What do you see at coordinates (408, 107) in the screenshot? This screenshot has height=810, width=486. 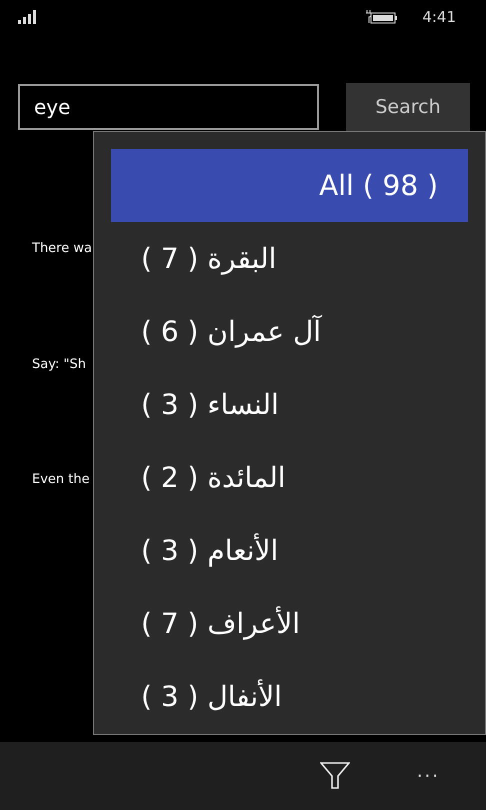 I see `search-button: Search` at bounding box center [408, 107].